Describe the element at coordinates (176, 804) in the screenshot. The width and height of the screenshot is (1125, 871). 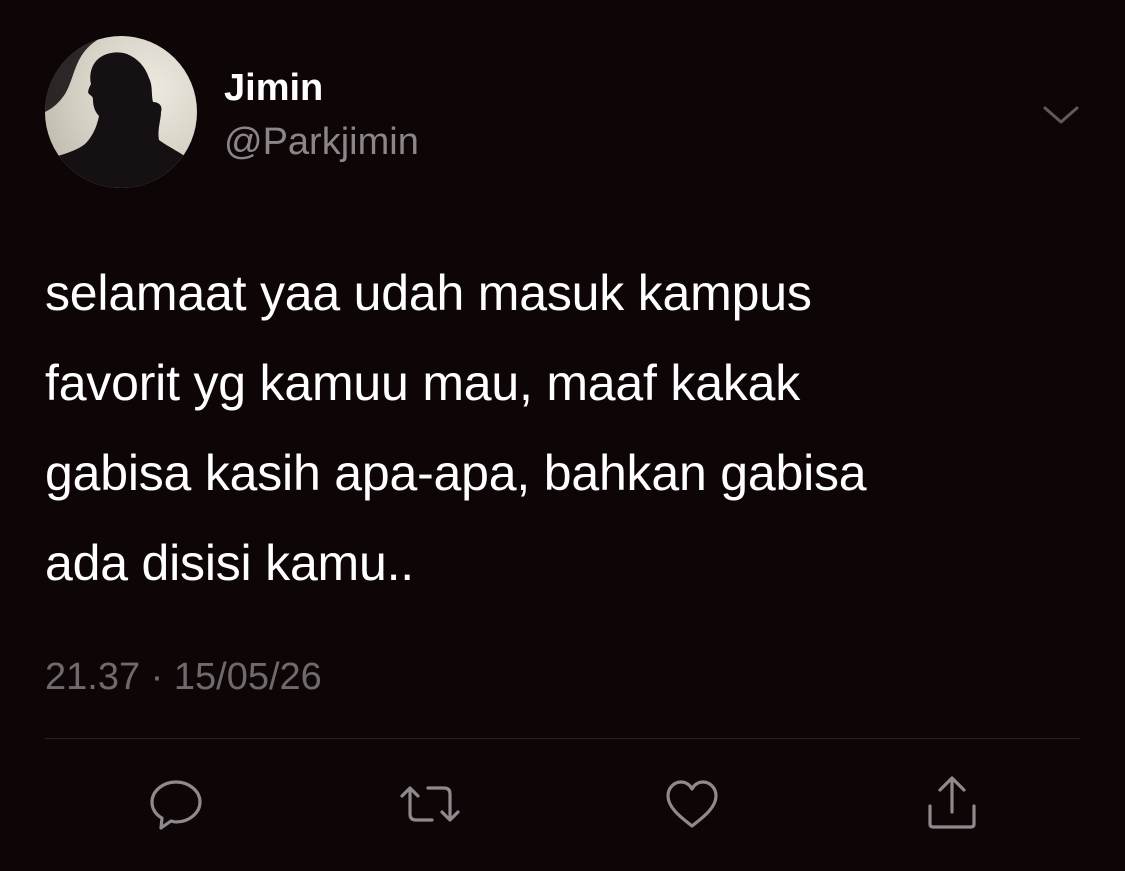
I see `reply-icon` at that location.